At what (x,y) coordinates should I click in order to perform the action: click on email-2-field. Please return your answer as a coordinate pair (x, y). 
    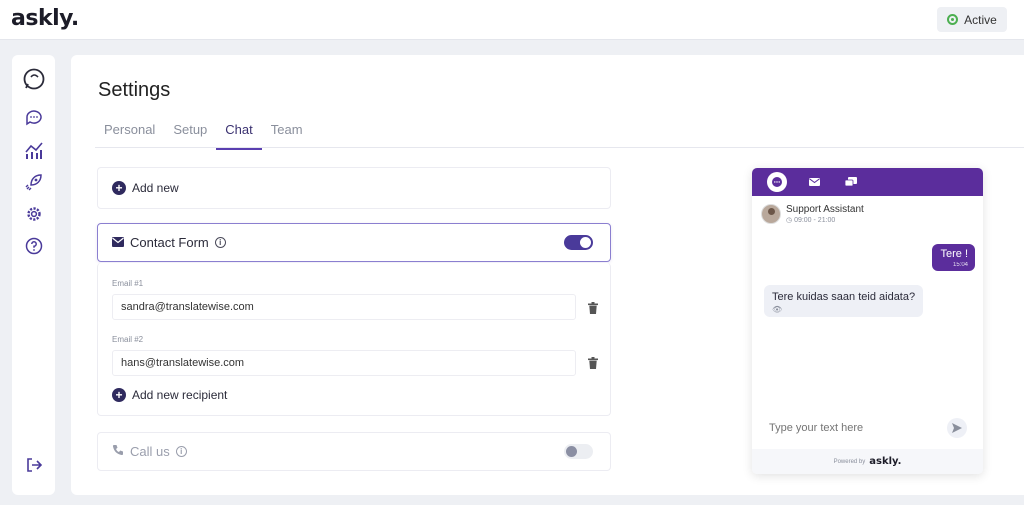
    Looking at the image, I should click on (344, 363).